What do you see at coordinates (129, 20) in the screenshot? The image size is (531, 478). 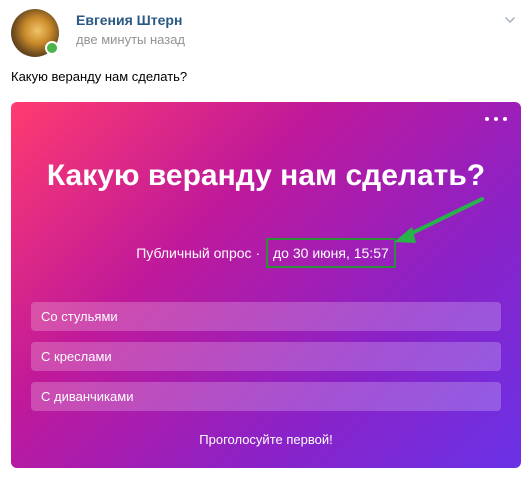 I see `author-name: Евгения Штерн` at bounding box center [129, 20].